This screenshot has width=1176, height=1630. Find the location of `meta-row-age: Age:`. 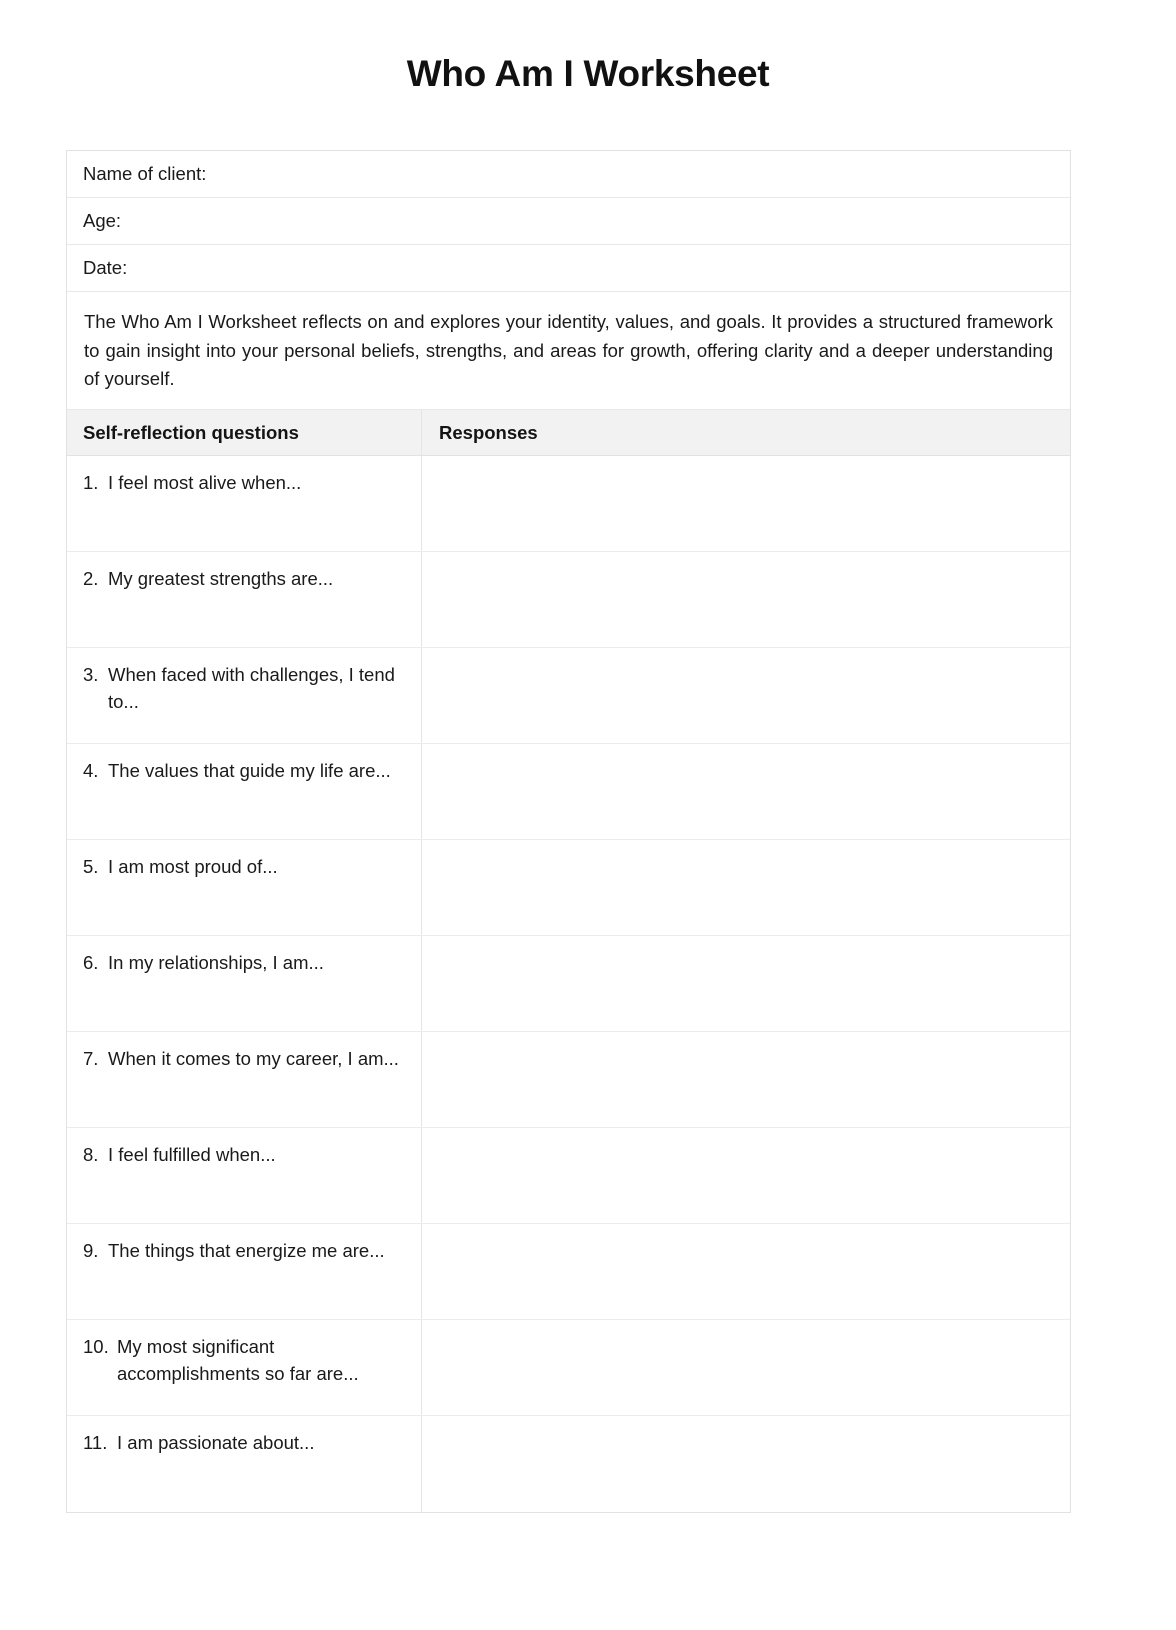

meta-row-age: Age: is located at coordinates (568, 221).